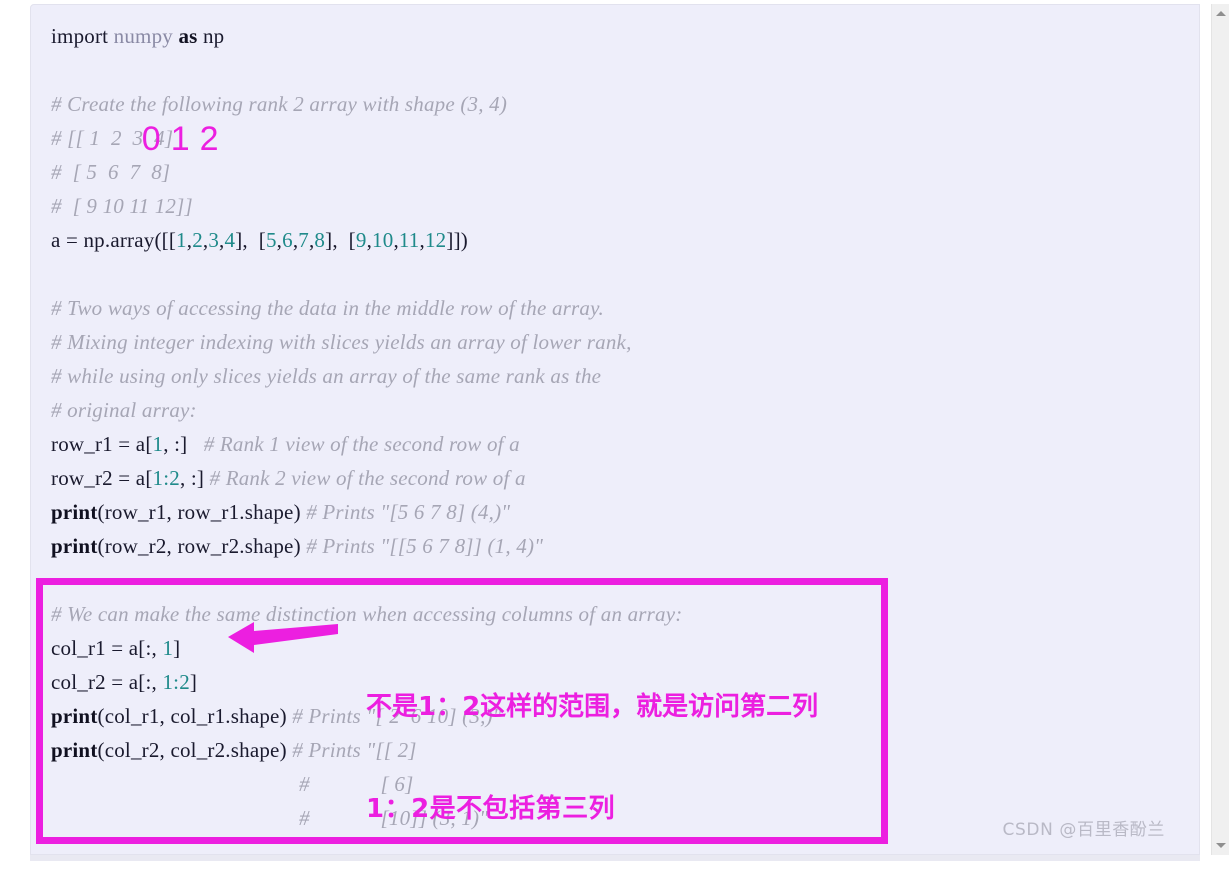 Image resolution: width=1230 pixels, height=894 pixels. I want to click on token-print-1-args: (row_r1, row_r1.shape), so click(199, 512).